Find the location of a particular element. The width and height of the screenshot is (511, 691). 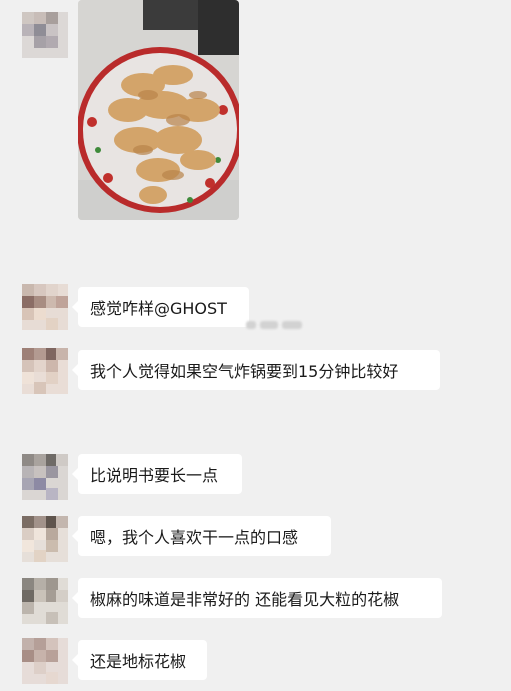

image-message is located at coordinates (158, 110).